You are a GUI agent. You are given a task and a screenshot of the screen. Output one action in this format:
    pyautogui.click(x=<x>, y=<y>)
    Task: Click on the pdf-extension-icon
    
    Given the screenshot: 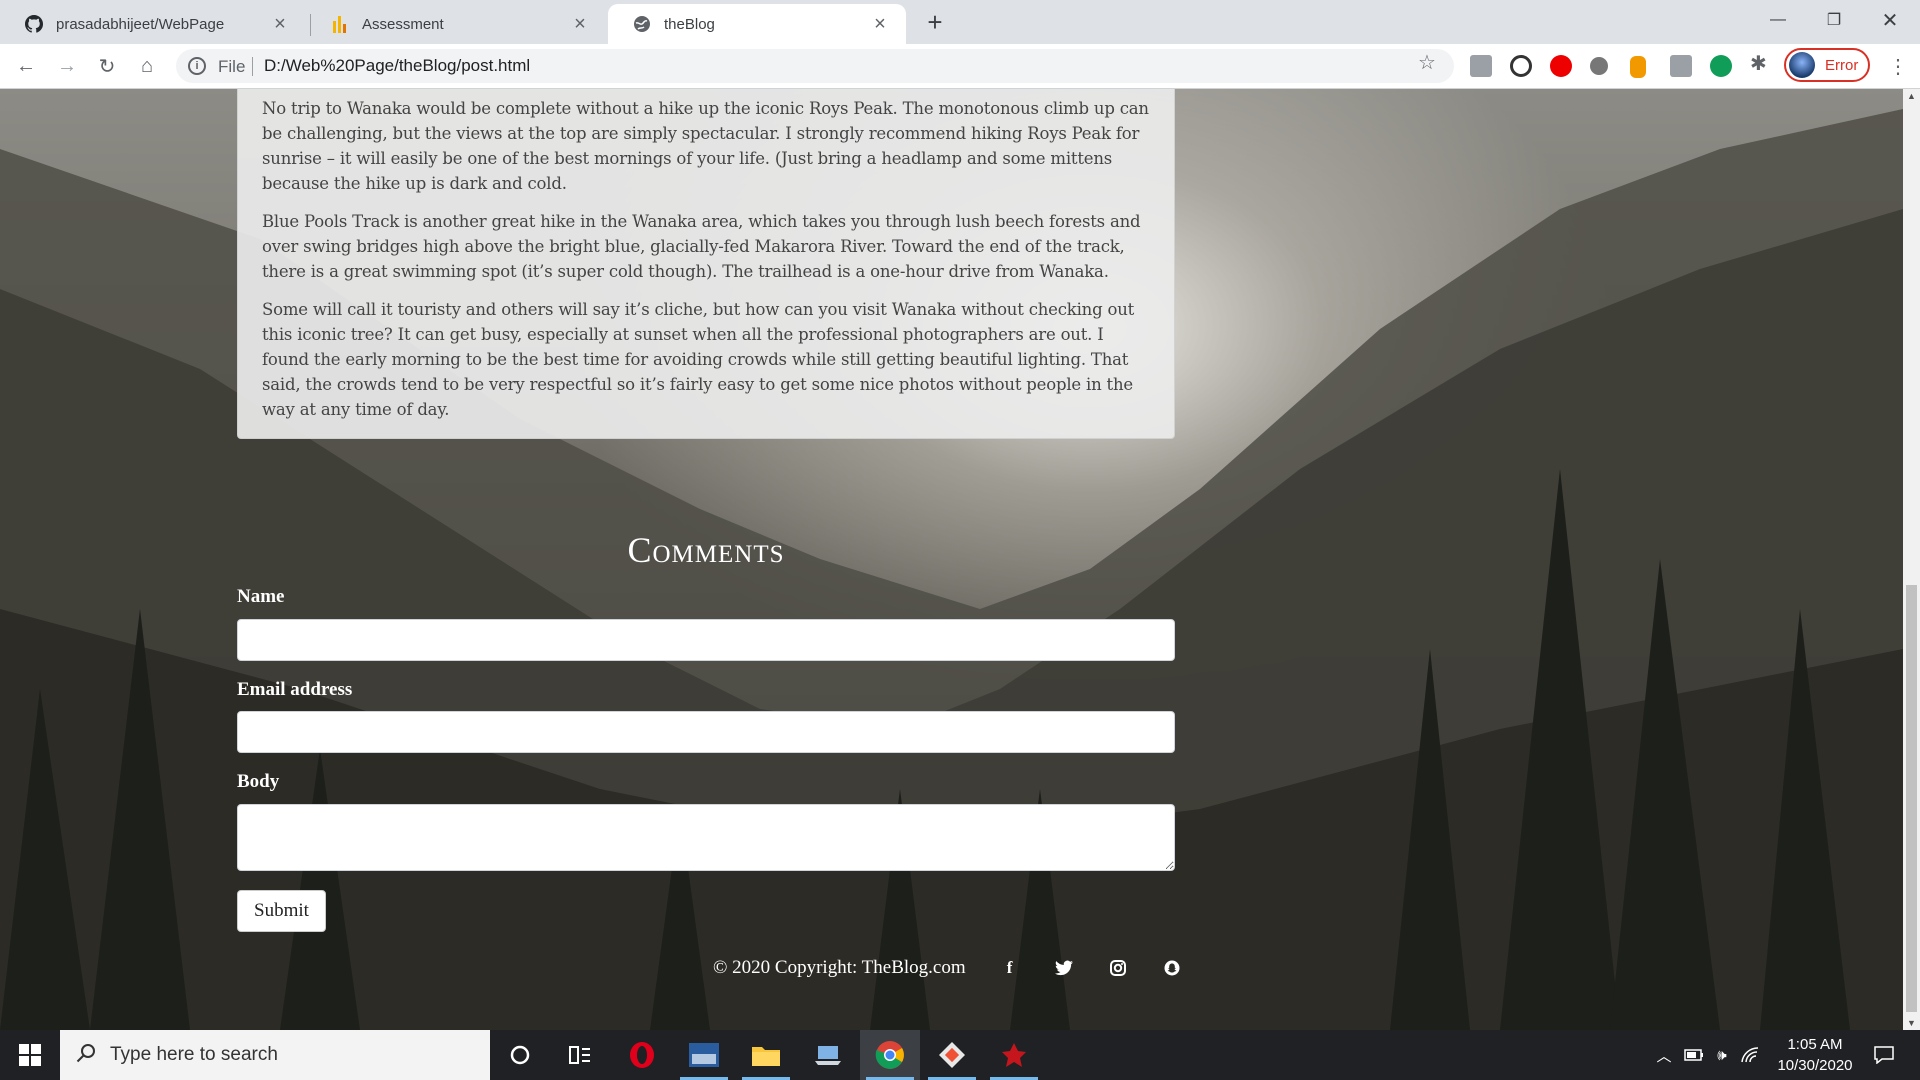 What is the action you would take?
    pyautogui.click(x=1481, y=66)
    